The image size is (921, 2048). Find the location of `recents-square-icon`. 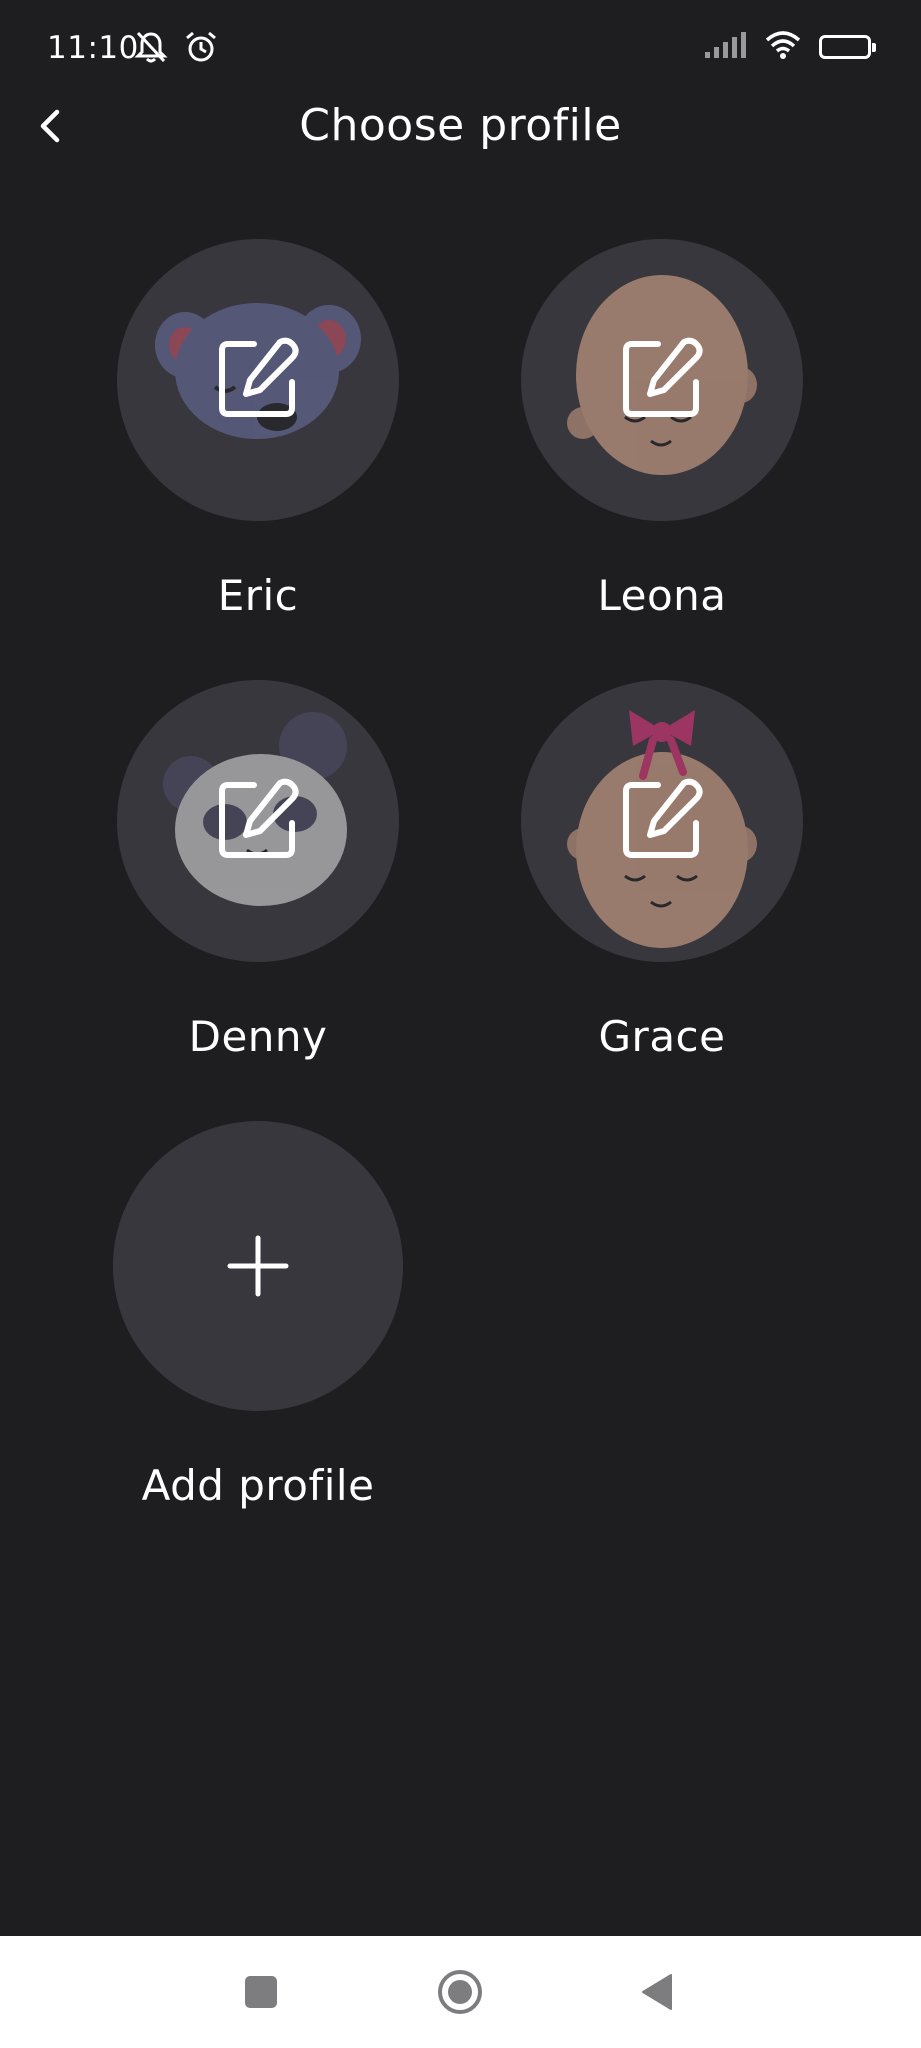

recents-square-icon is located at coordinates (261, 1992).